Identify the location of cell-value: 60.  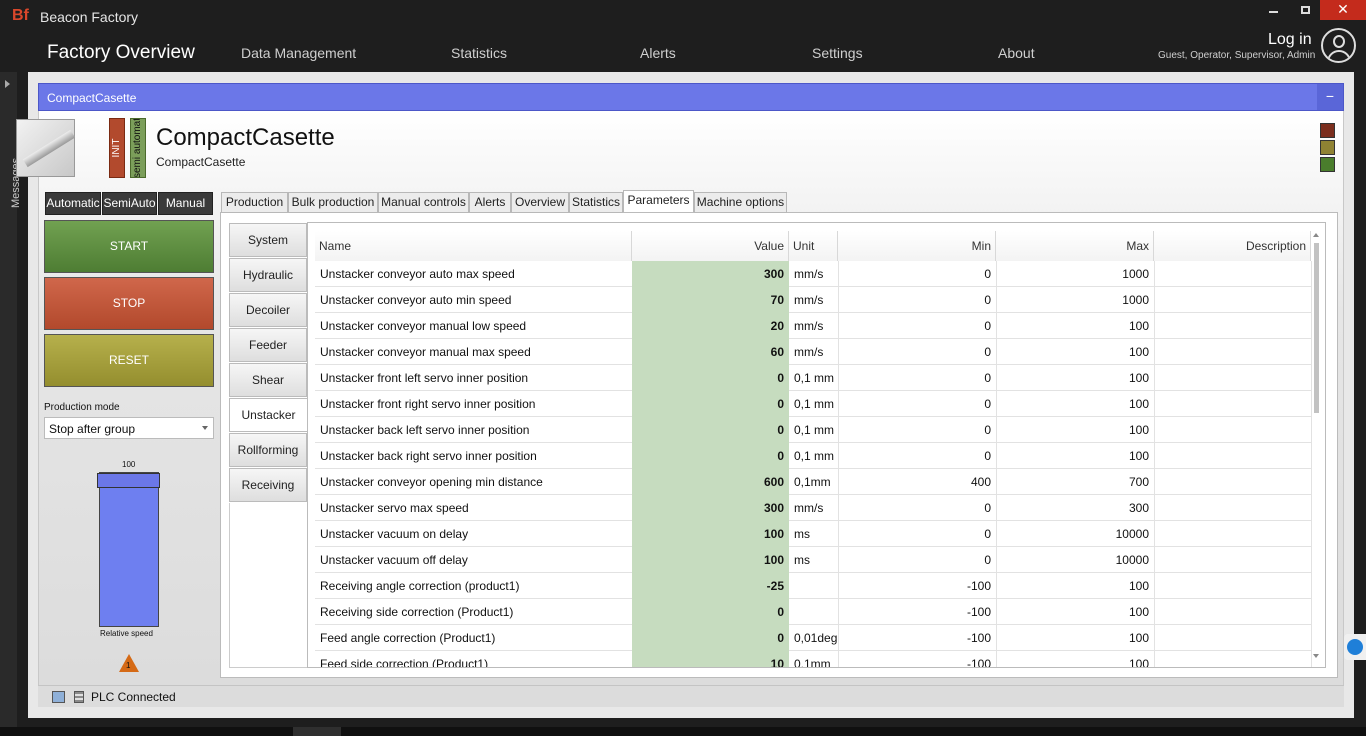
(710, 352).